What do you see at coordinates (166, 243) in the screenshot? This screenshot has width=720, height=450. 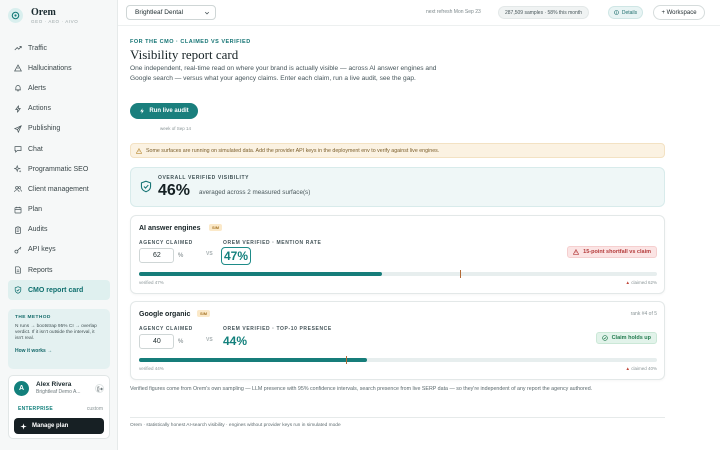 I see `agency-claimed-label: AGENCY CLAIMED` at bounding box center [166, 243].